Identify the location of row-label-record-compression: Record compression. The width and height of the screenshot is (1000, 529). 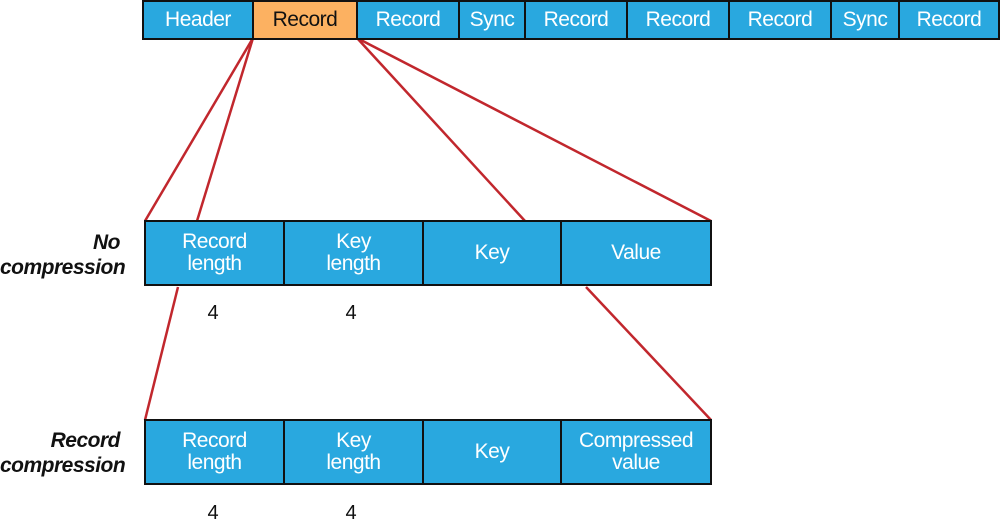
(63, 453).